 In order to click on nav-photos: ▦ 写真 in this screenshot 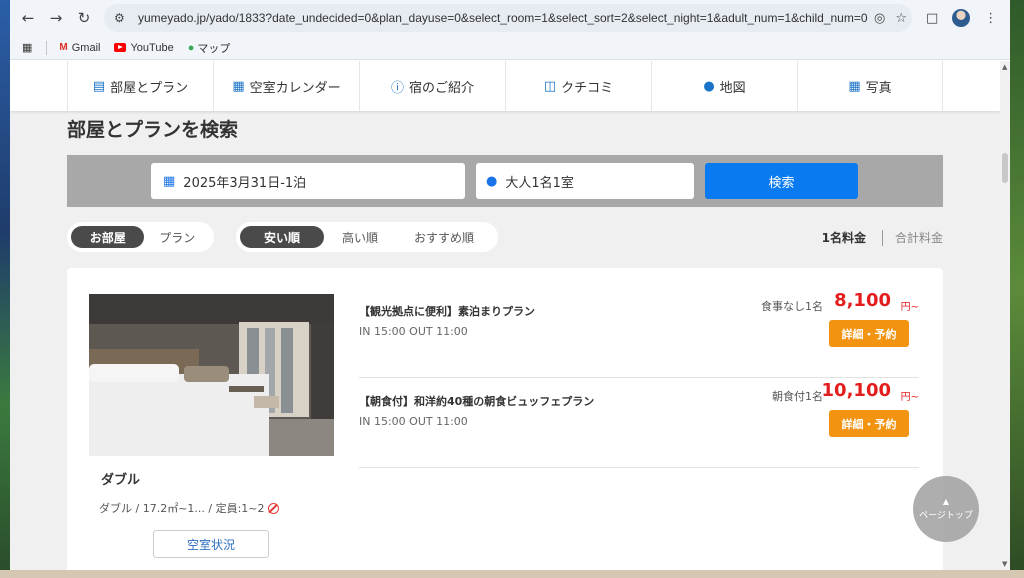, I will do `click(870, 86)`.